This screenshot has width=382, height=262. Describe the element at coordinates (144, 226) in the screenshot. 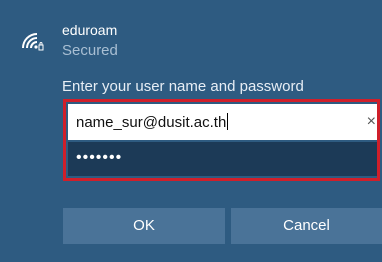

I see `ok-button: OK` at that location.